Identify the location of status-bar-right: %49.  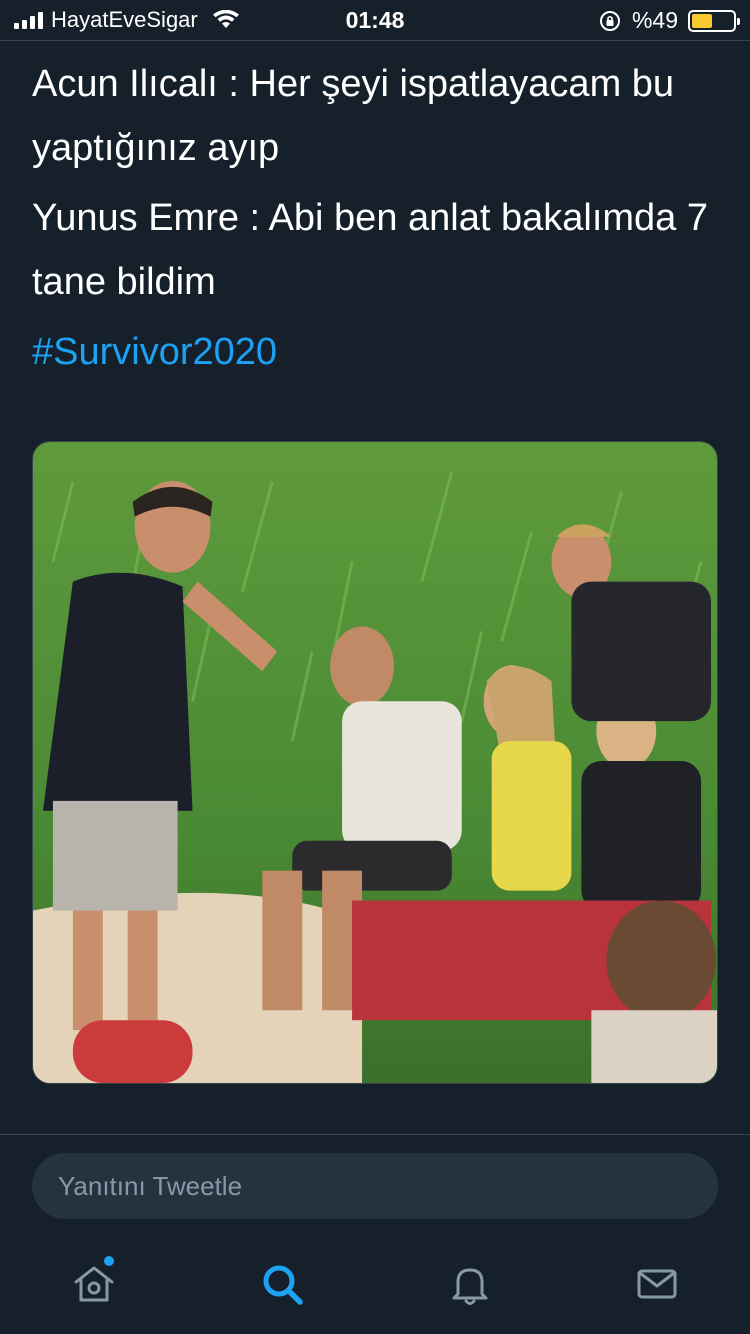
(669, 20).